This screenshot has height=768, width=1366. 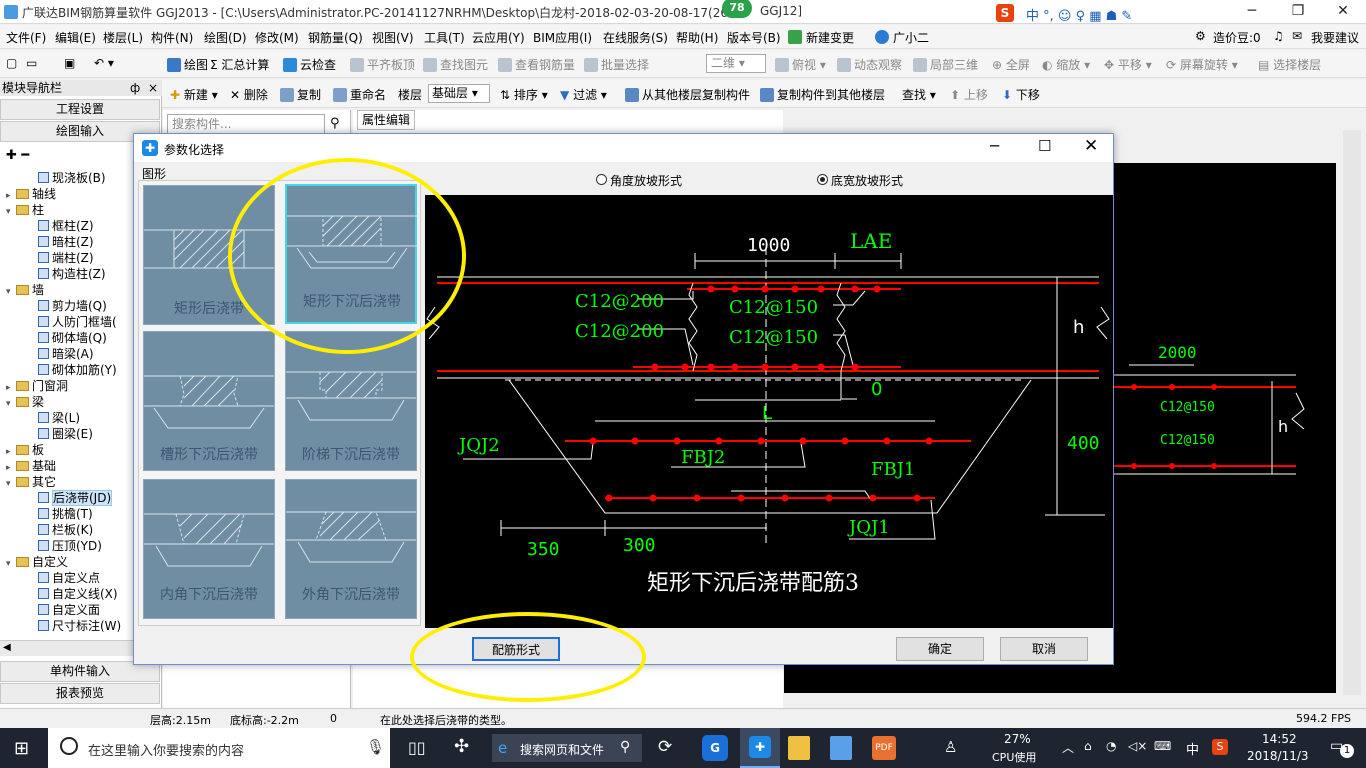 I want to click on keyboard-icon: ⌨, so click(x=1162, y=746).